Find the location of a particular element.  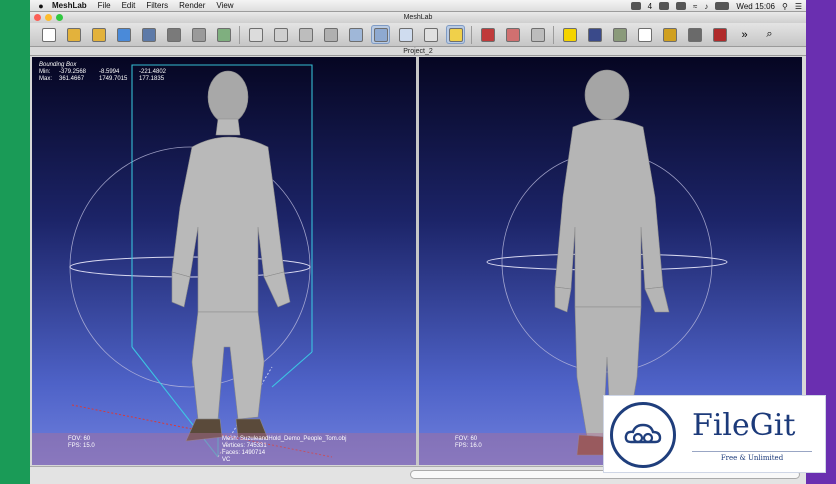

volume-icon: ♪ is located at coordinates (706, 6).